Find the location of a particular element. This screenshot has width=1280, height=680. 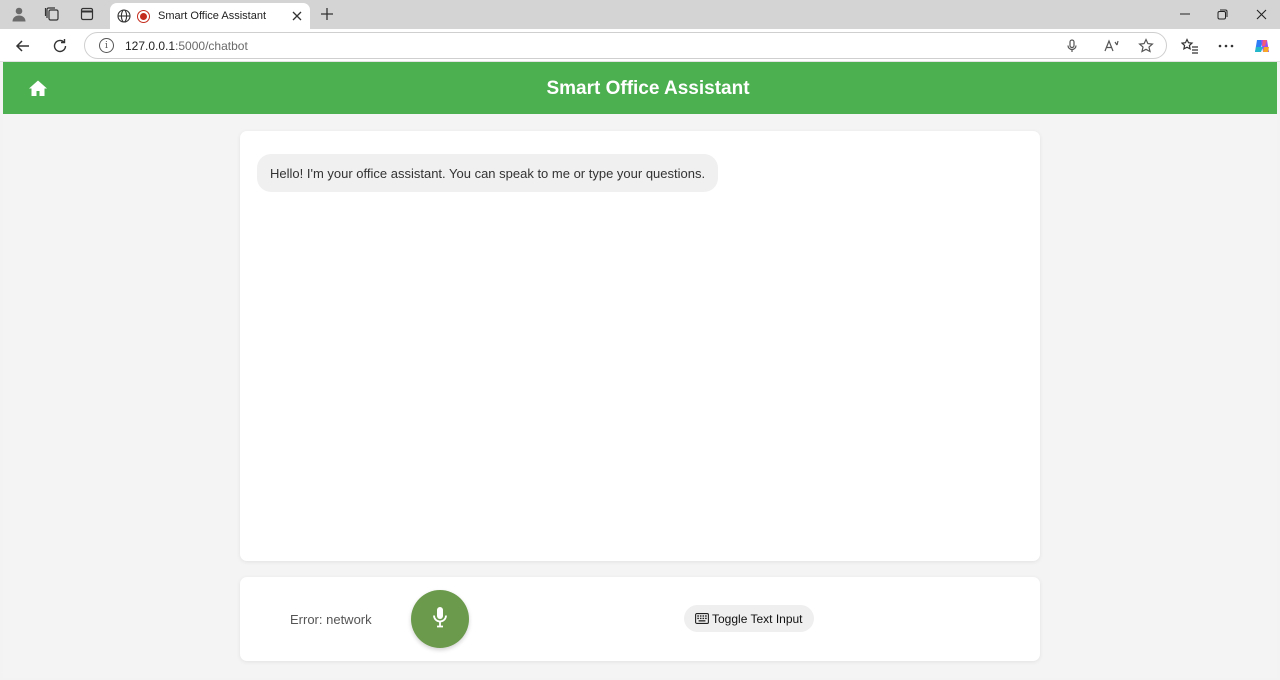

workspaces-icon is located at coordinates (52, 14).